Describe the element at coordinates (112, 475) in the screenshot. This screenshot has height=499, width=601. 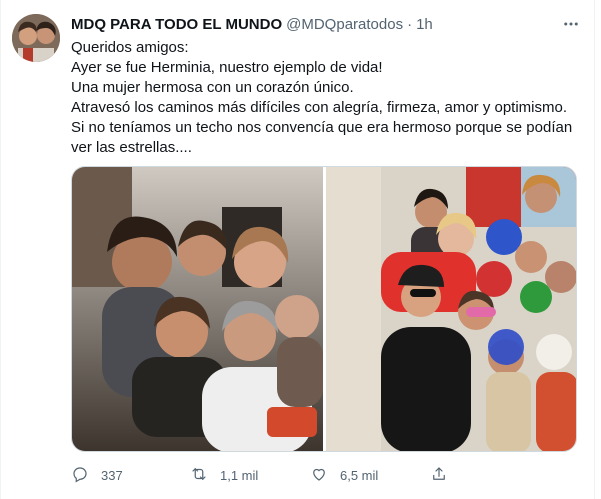
I see `reply-count: 337` at that location.